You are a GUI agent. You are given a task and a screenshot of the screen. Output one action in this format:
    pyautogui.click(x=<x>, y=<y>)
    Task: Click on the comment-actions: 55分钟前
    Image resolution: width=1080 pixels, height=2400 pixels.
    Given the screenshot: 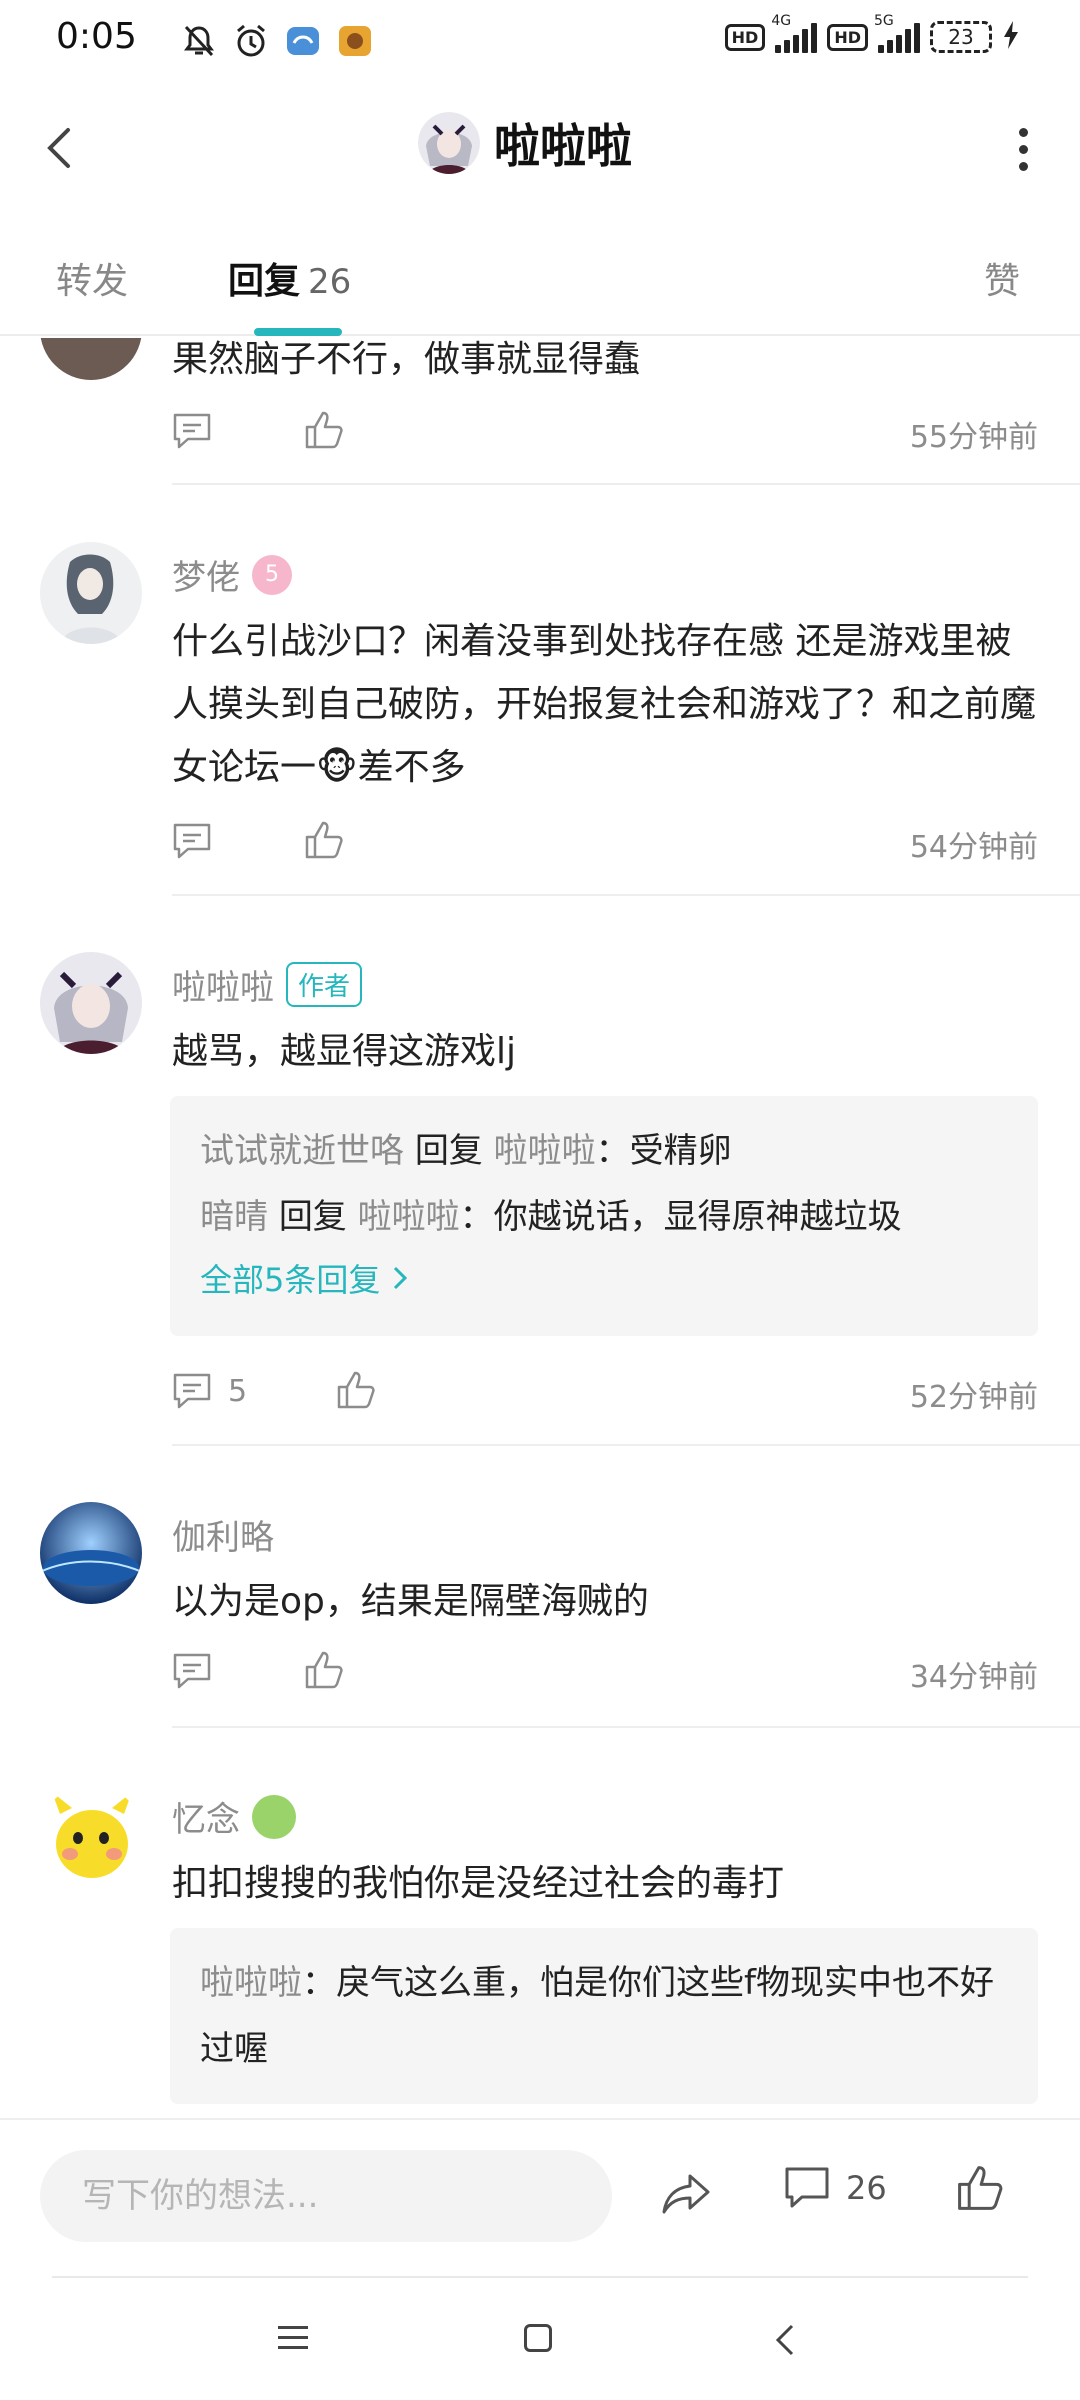 What is the action you would take?
    pyautogui.click(x=605, y=431)
    